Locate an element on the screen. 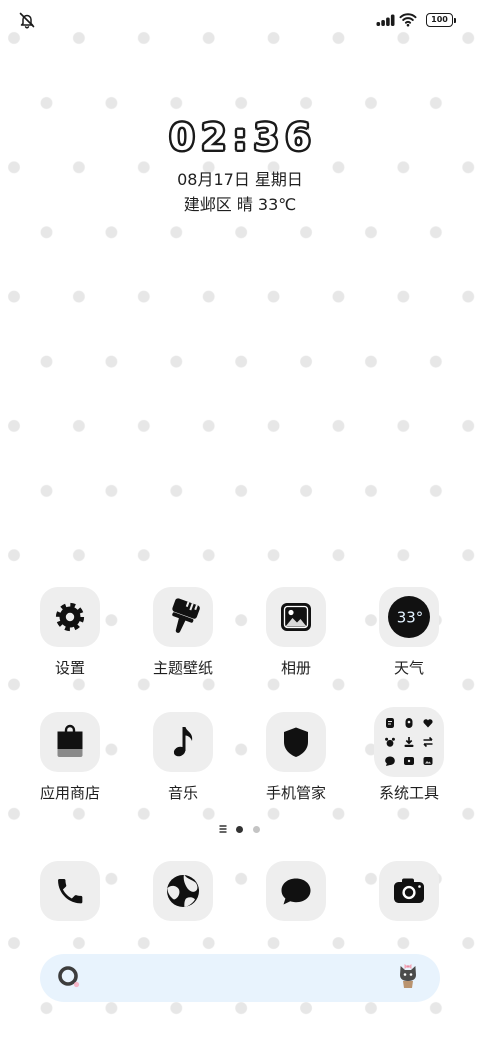 The height and width of the screenshot is (1040, 480). music-app-tile is located at coordinates (183, 742).